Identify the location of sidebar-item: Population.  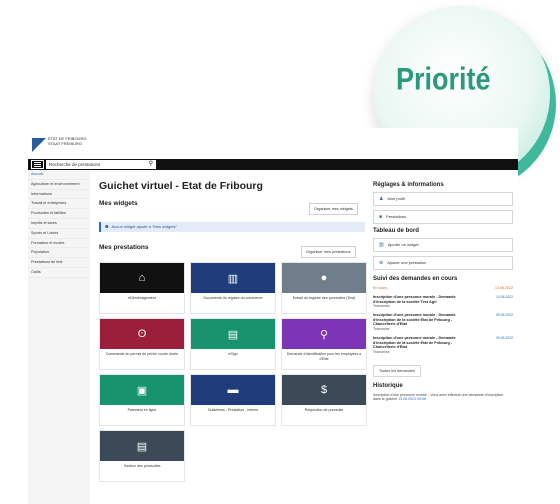
(59, 253).